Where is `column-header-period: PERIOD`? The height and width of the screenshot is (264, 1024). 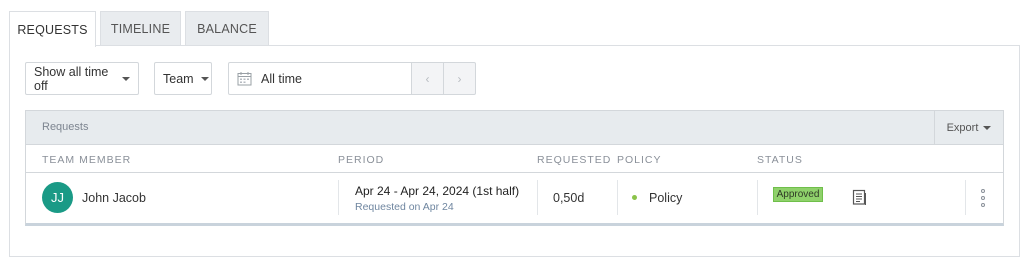 column-header-period: PERIOD is located at coordinates (361, 160).